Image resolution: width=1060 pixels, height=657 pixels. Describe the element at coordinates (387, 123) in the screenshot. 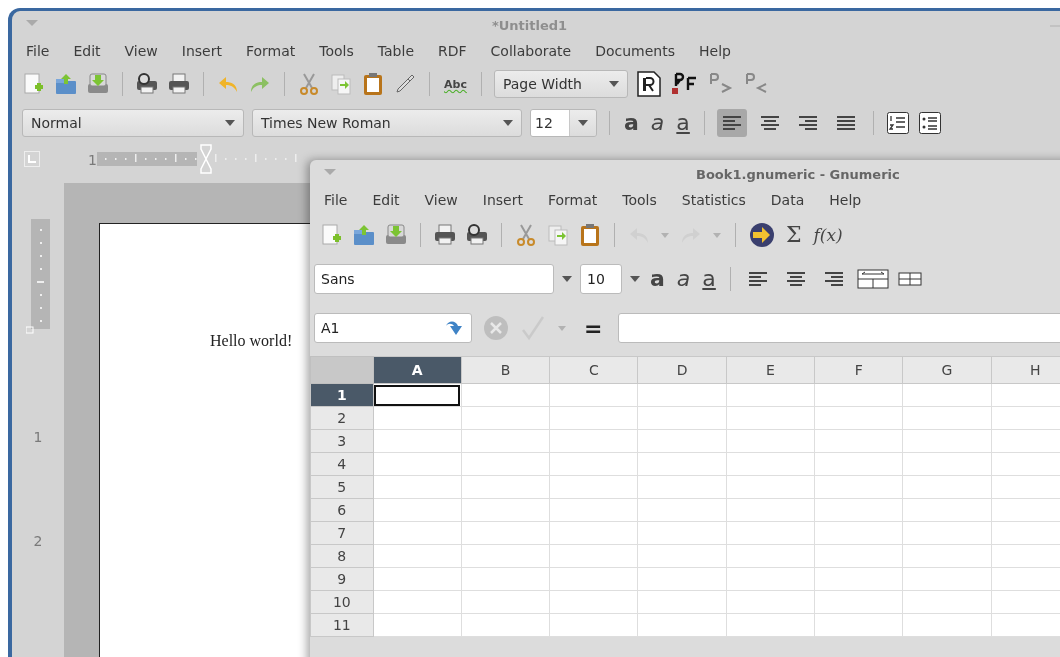

I see `font-select: Times New Roman` at that location.